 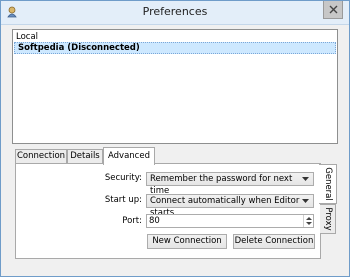 I want to click on tab-general-label: General, so click(x=327, y=184).